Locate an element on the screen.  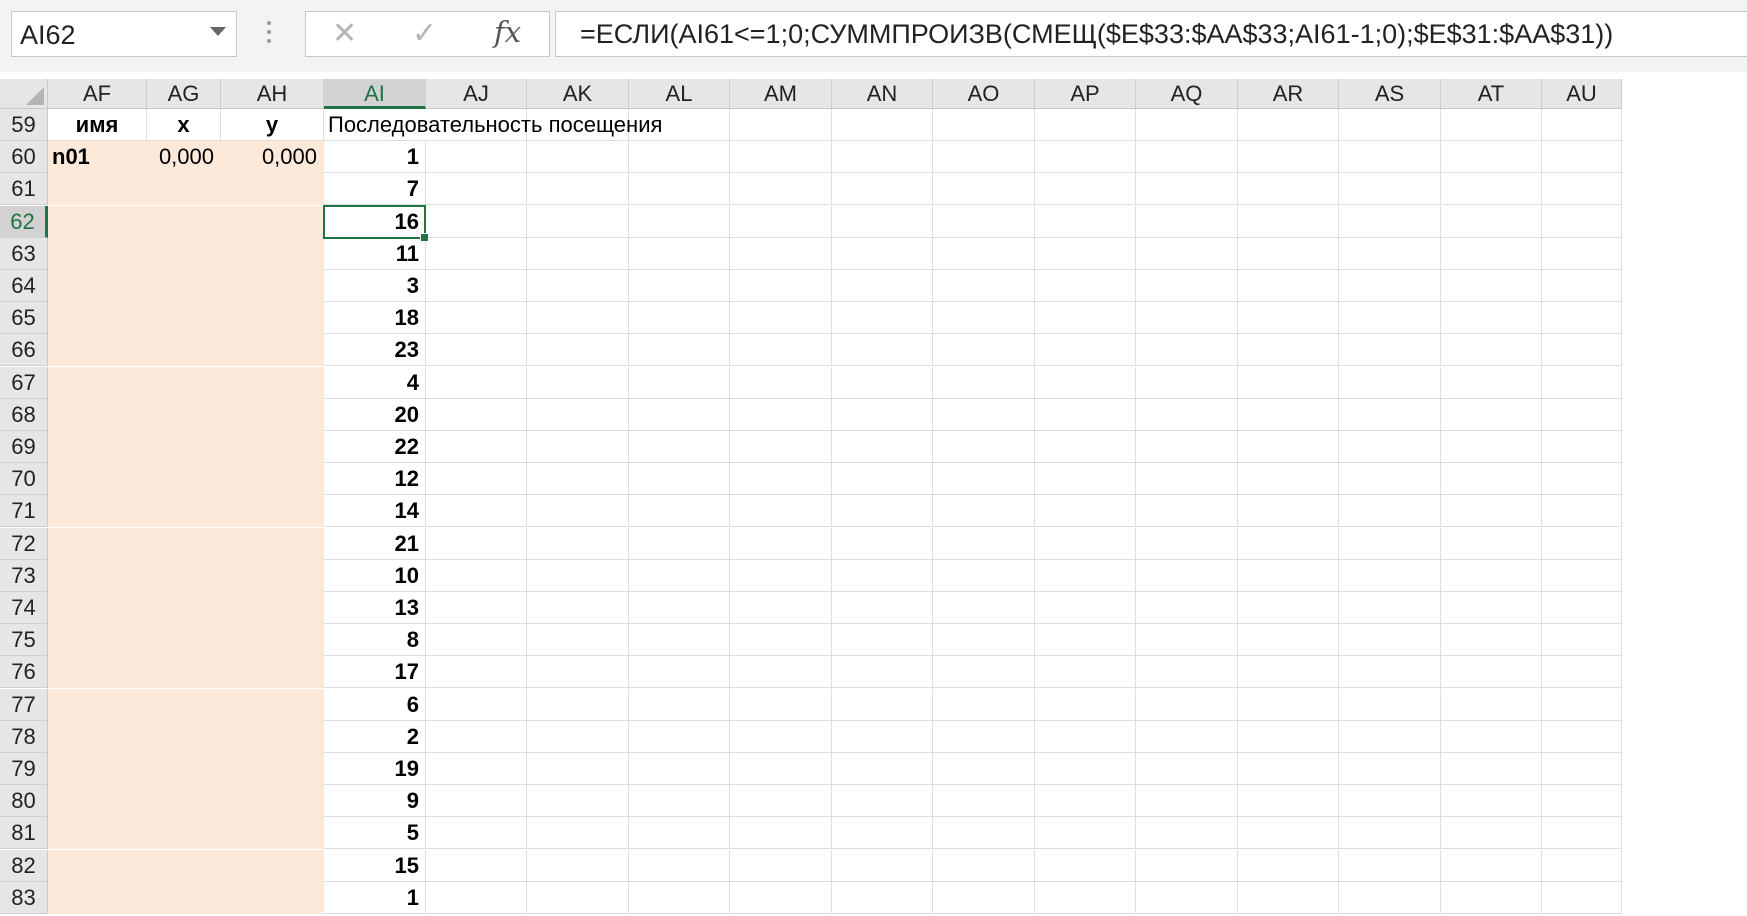
cell-ag68 is located at coordinates (184, 415).